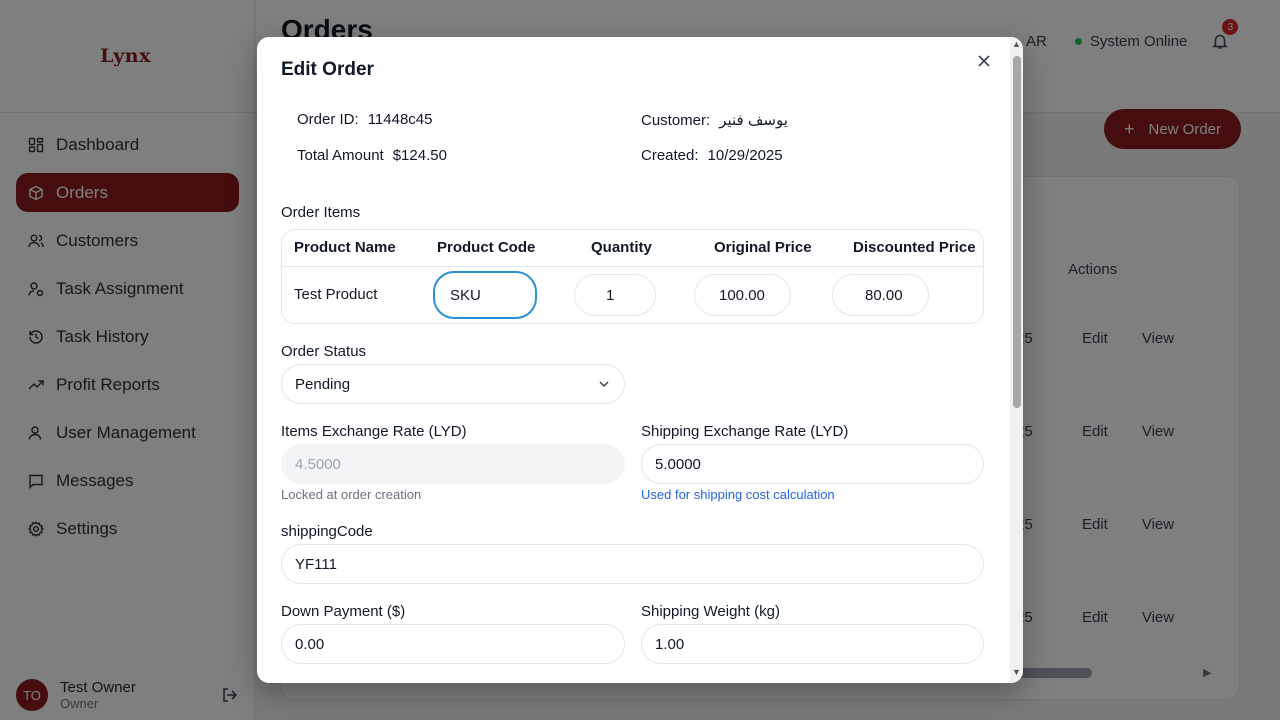 The image size is (1280, 720). Describe the element at coordinates (453, 384) in the screenshot. I see `order-status-select: Pending` at that location.